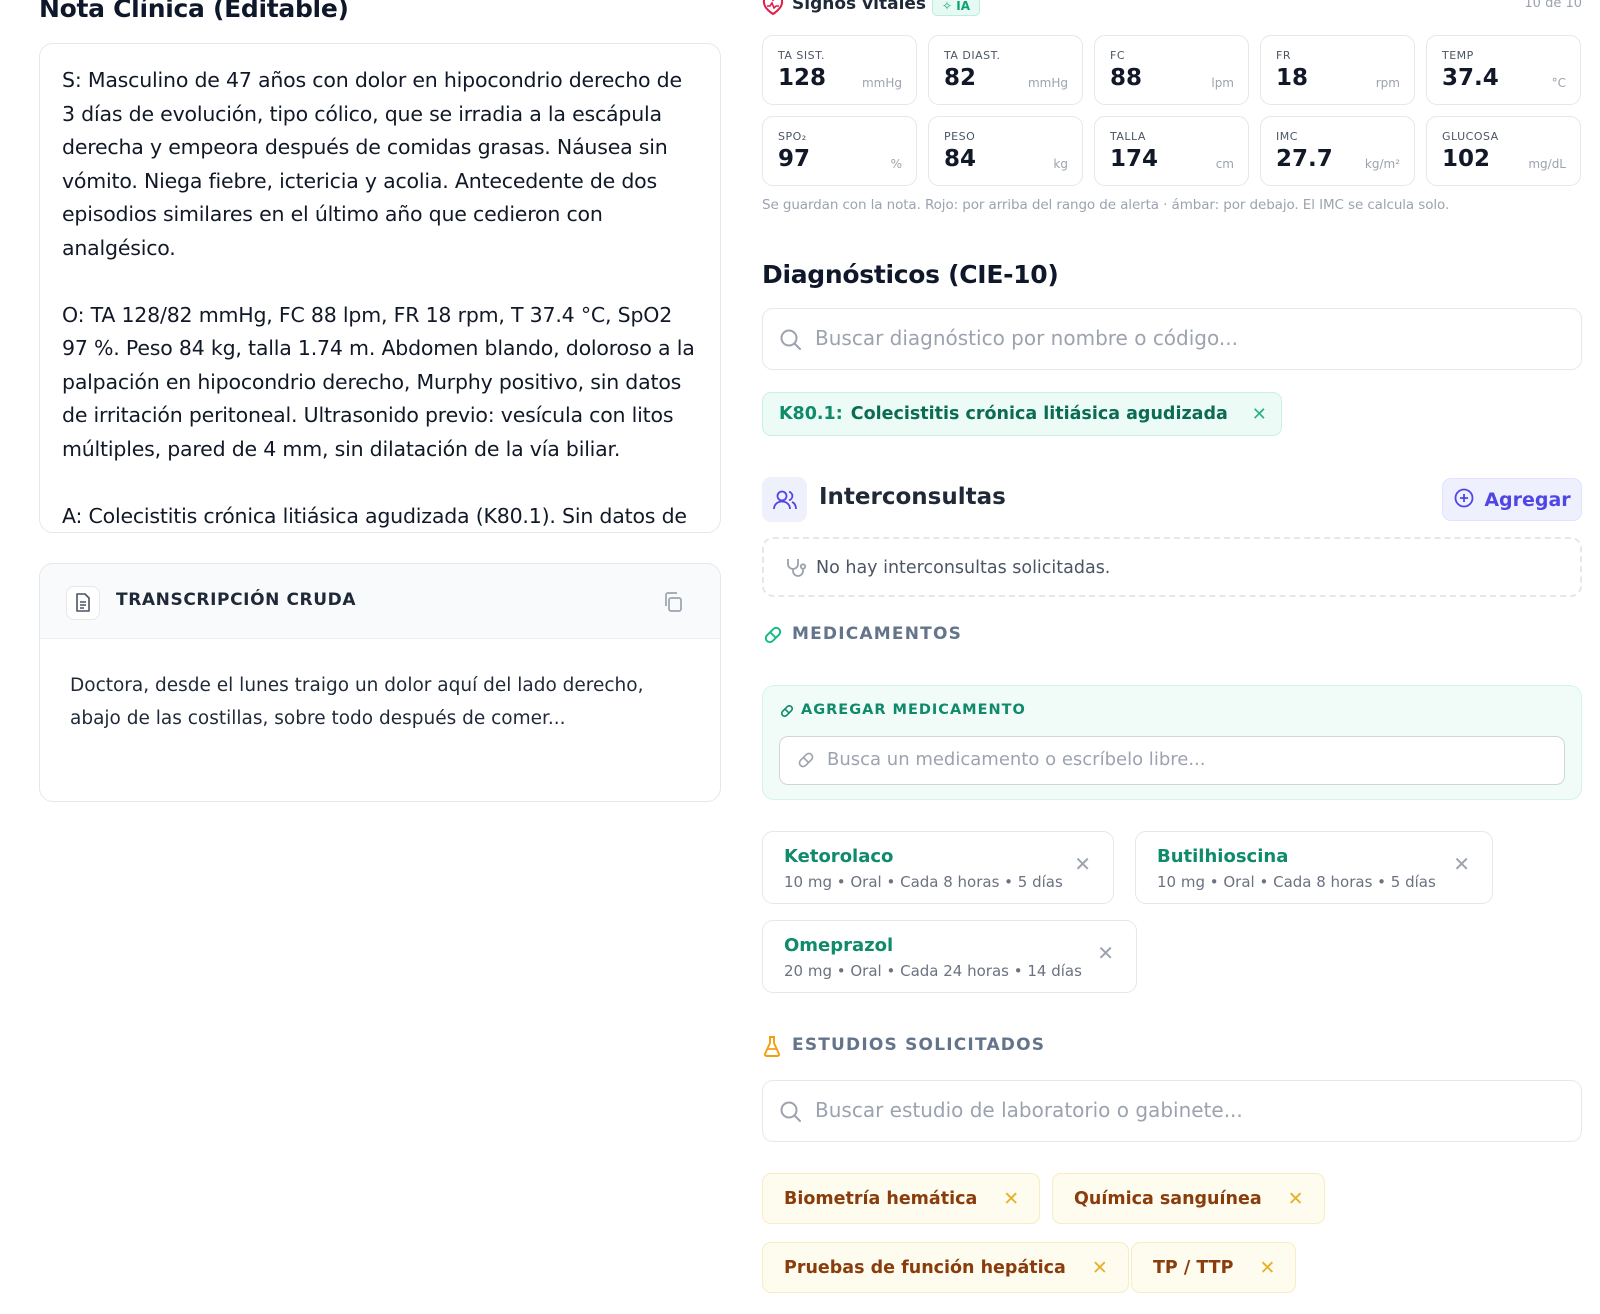  Describe the element at coordinates (1171, 70) in the screenshot. I see `vital-fc: FC 88 lpm` at that location.